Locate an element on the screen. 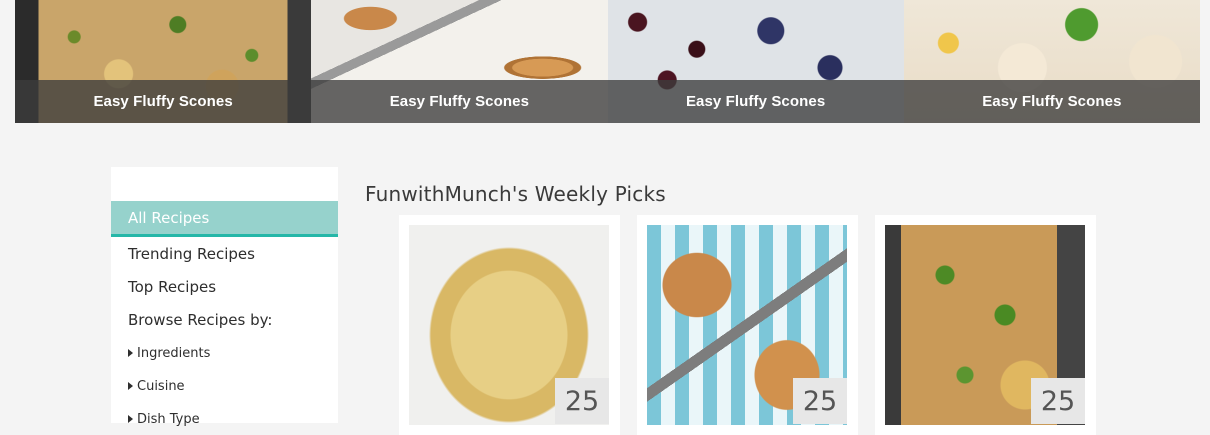 The image size is (1210, 435). sidebar-item-label: Browse Recipes by: is located at coordinates (200, 320).